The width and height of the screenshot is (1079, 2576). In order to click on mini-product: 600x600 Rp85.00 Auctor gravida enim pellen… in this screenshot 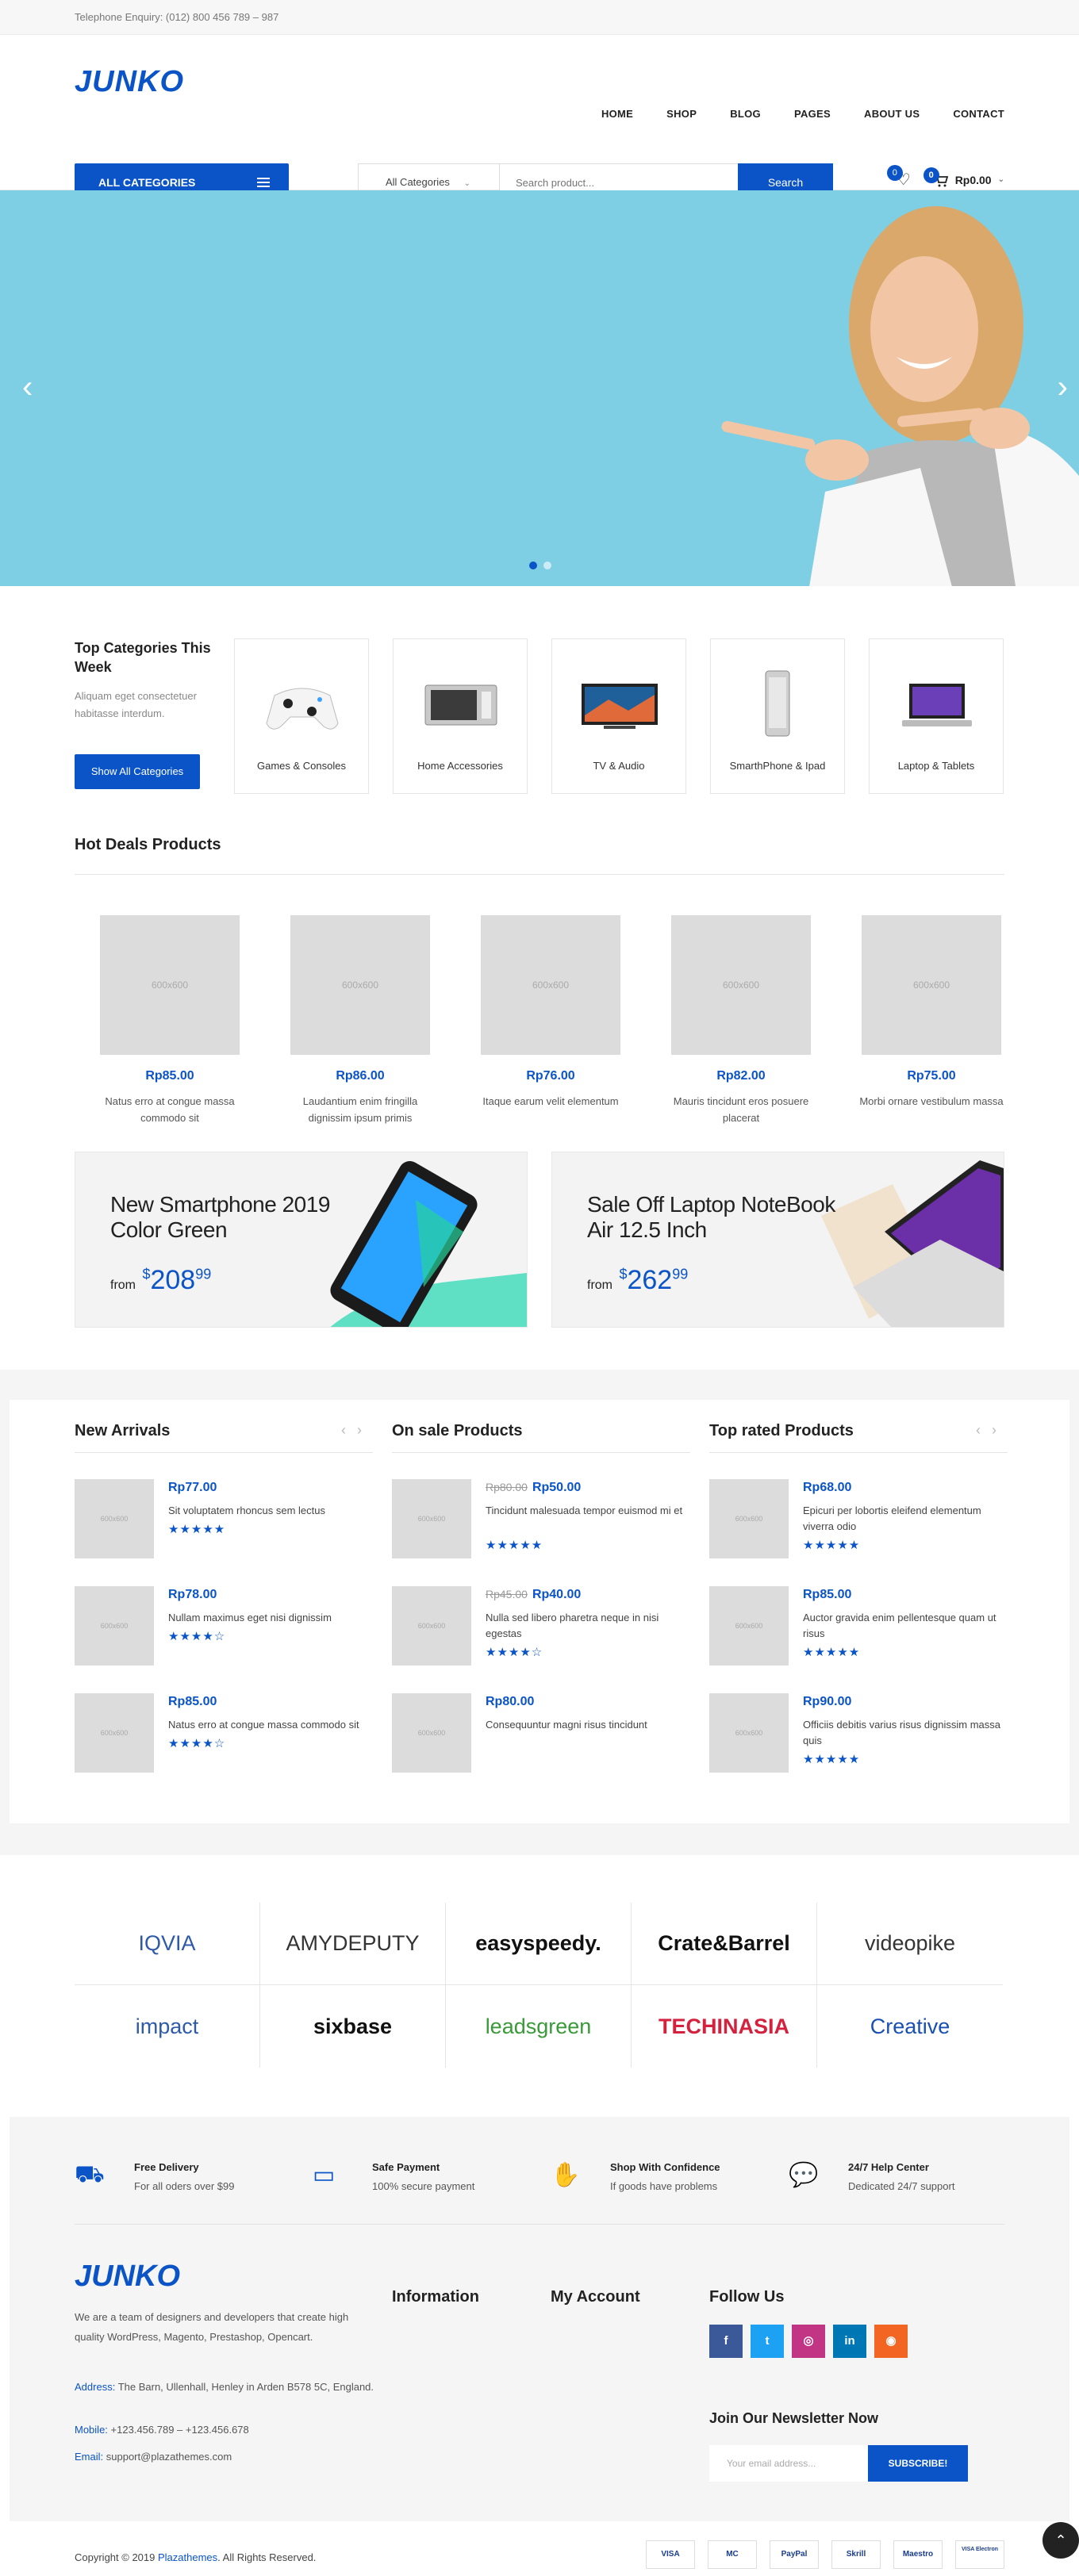, I will do `click(858, 1626)`.